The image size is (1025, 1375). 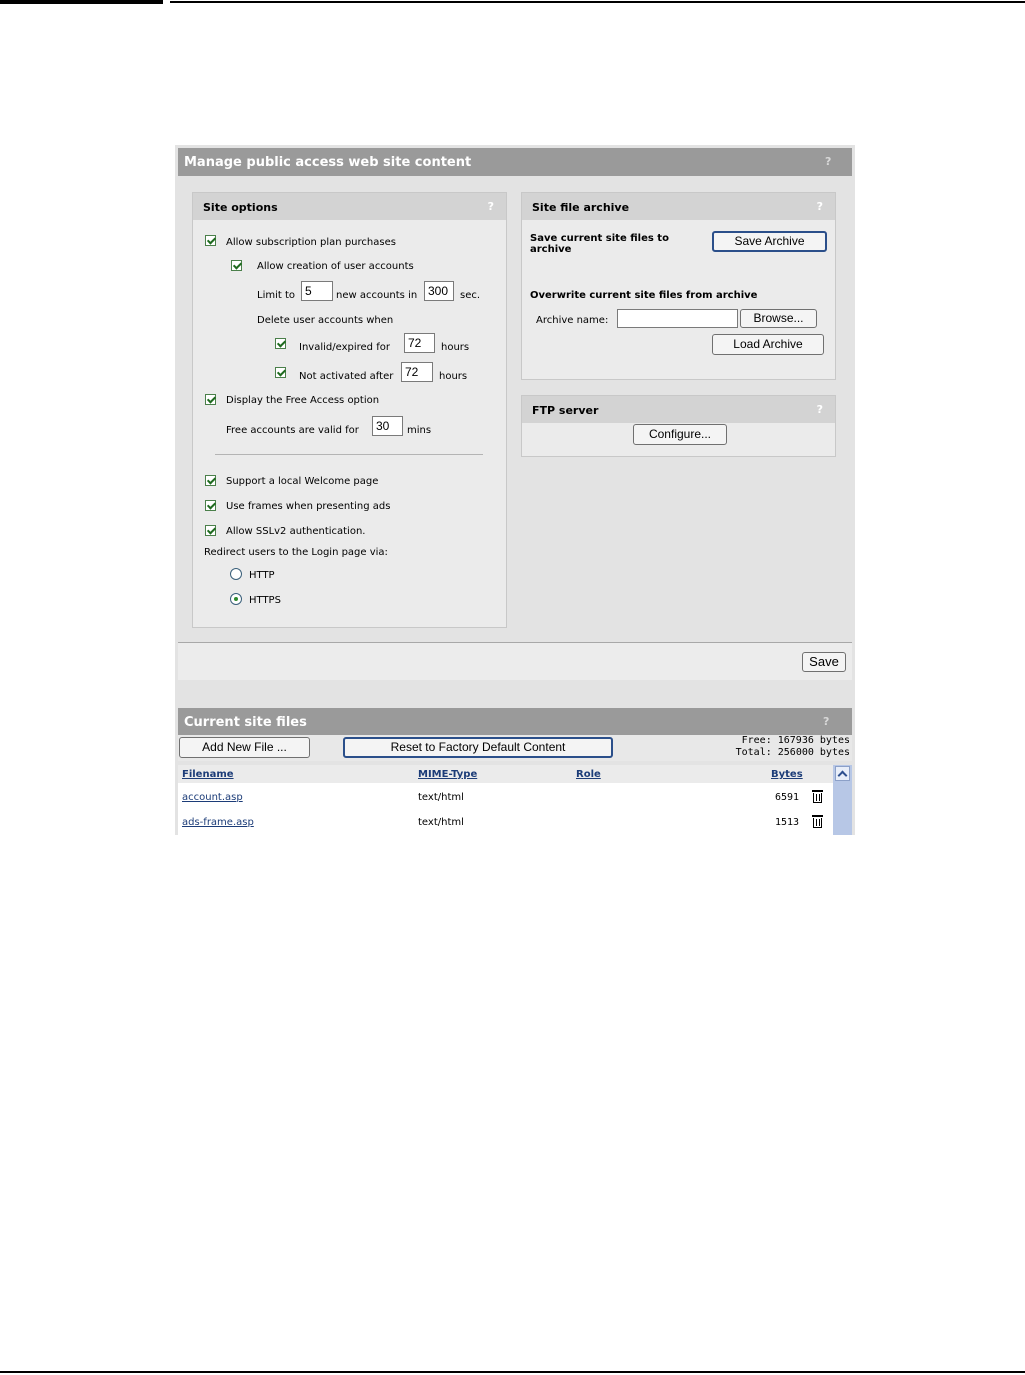 What do you see at coordinates (210, 240) in the screenshot?
I see `allow-subscription-checkbox` at bounding box center [210, 240].